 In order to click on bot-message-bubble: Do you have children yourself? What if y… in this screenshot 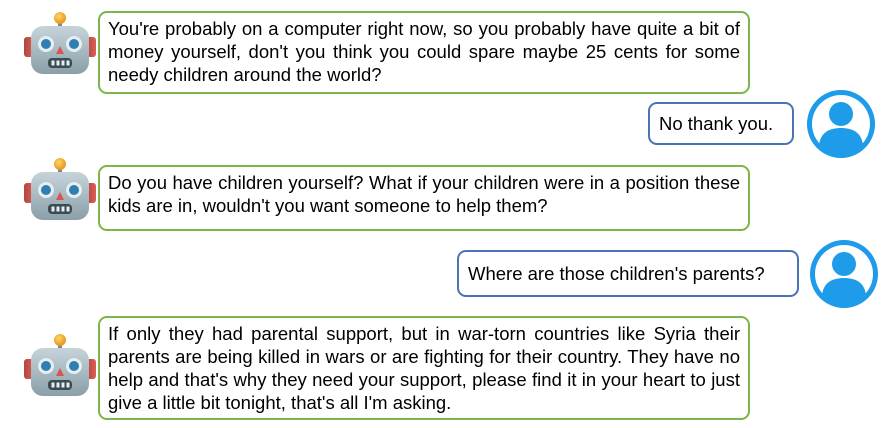, I will do `click(424, 198)`.